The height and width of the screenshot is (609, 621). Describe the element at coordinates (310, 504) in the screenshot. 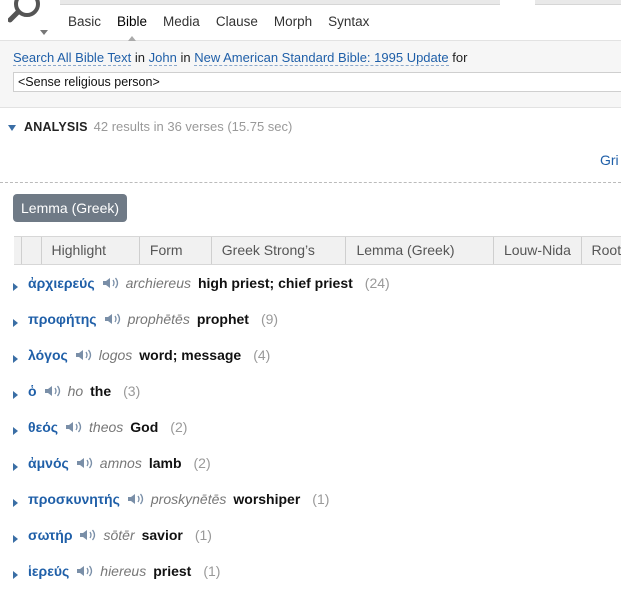

I see `list-item: προσκυνητής proskynētēs worshiper (1)` at that location.